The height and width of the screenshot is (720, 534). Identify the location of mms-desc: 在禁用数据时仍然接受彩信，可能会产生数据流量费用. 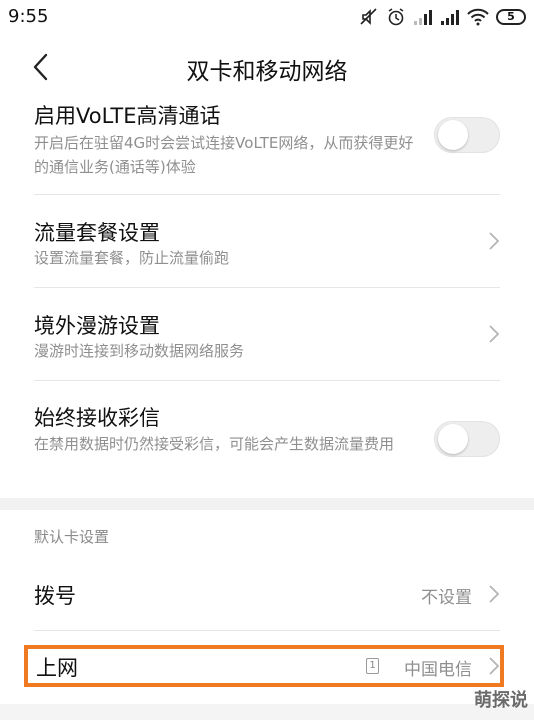
(214, 444).